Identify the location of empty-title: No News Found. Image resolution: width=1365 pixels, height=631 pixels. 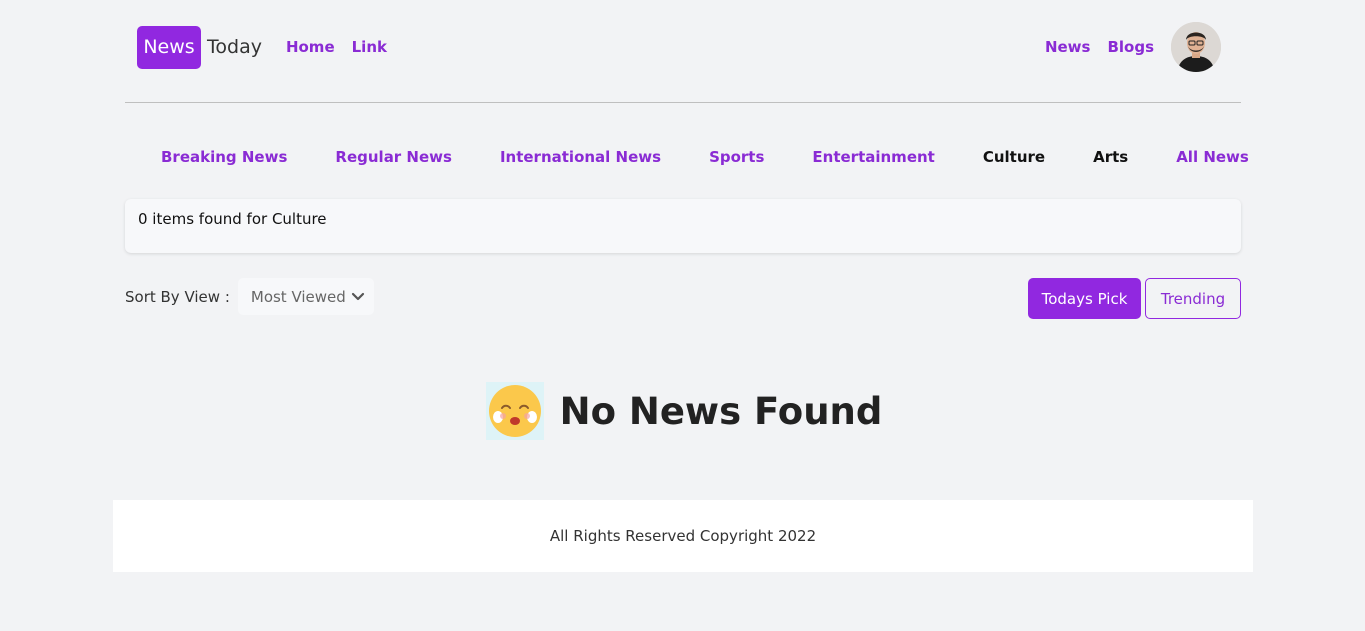
(721, 411).